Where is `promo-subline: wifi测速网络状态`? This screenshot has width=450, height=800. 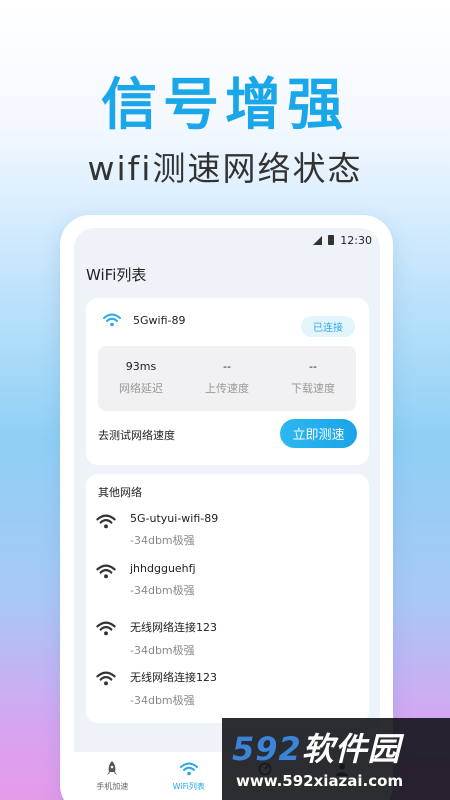
promo-subline: wifi测速网络状态 is located at coordinates (225, 168).